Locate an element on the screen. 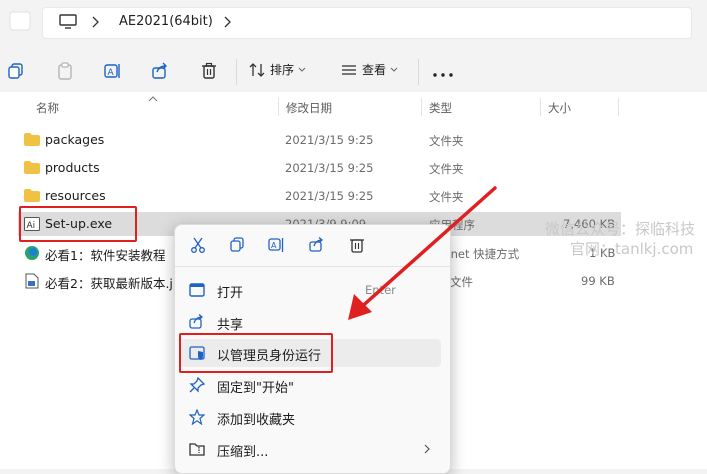  image-file-icon is located at coordinates (32, 281).